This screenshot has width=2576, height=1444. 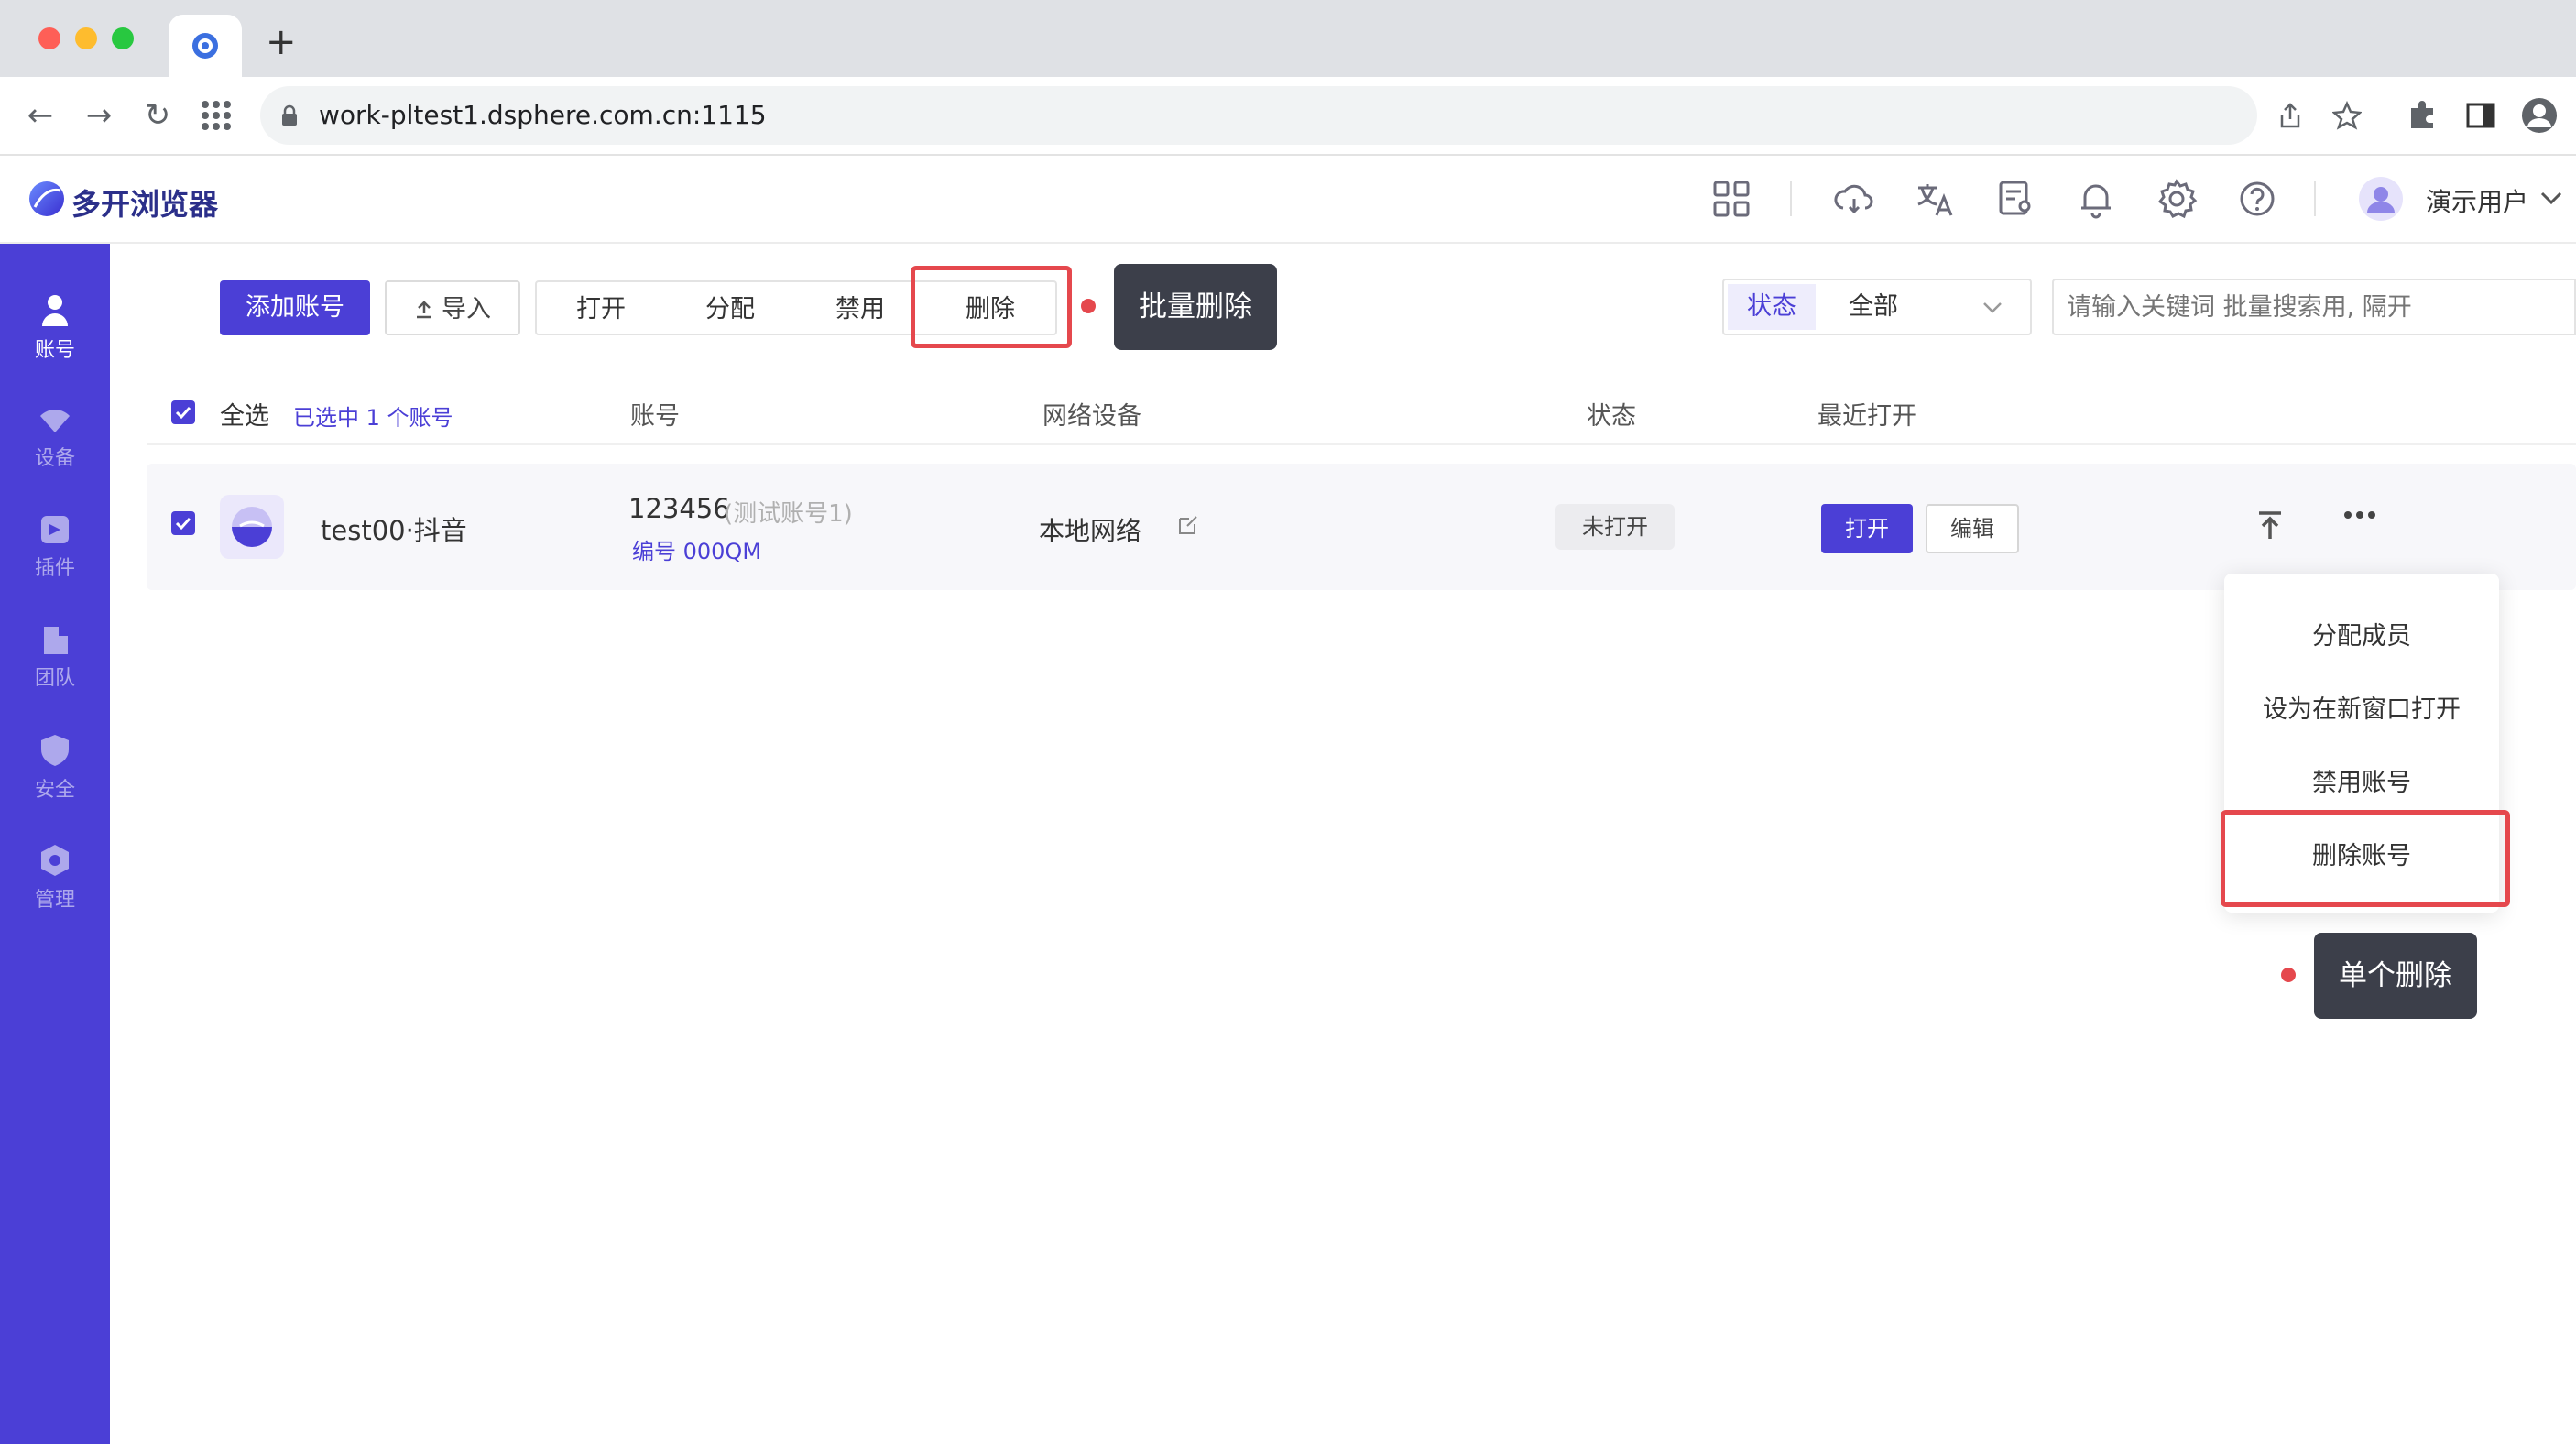 I want to click on status-filter-label: 状态, so click(x=1772, y=307).